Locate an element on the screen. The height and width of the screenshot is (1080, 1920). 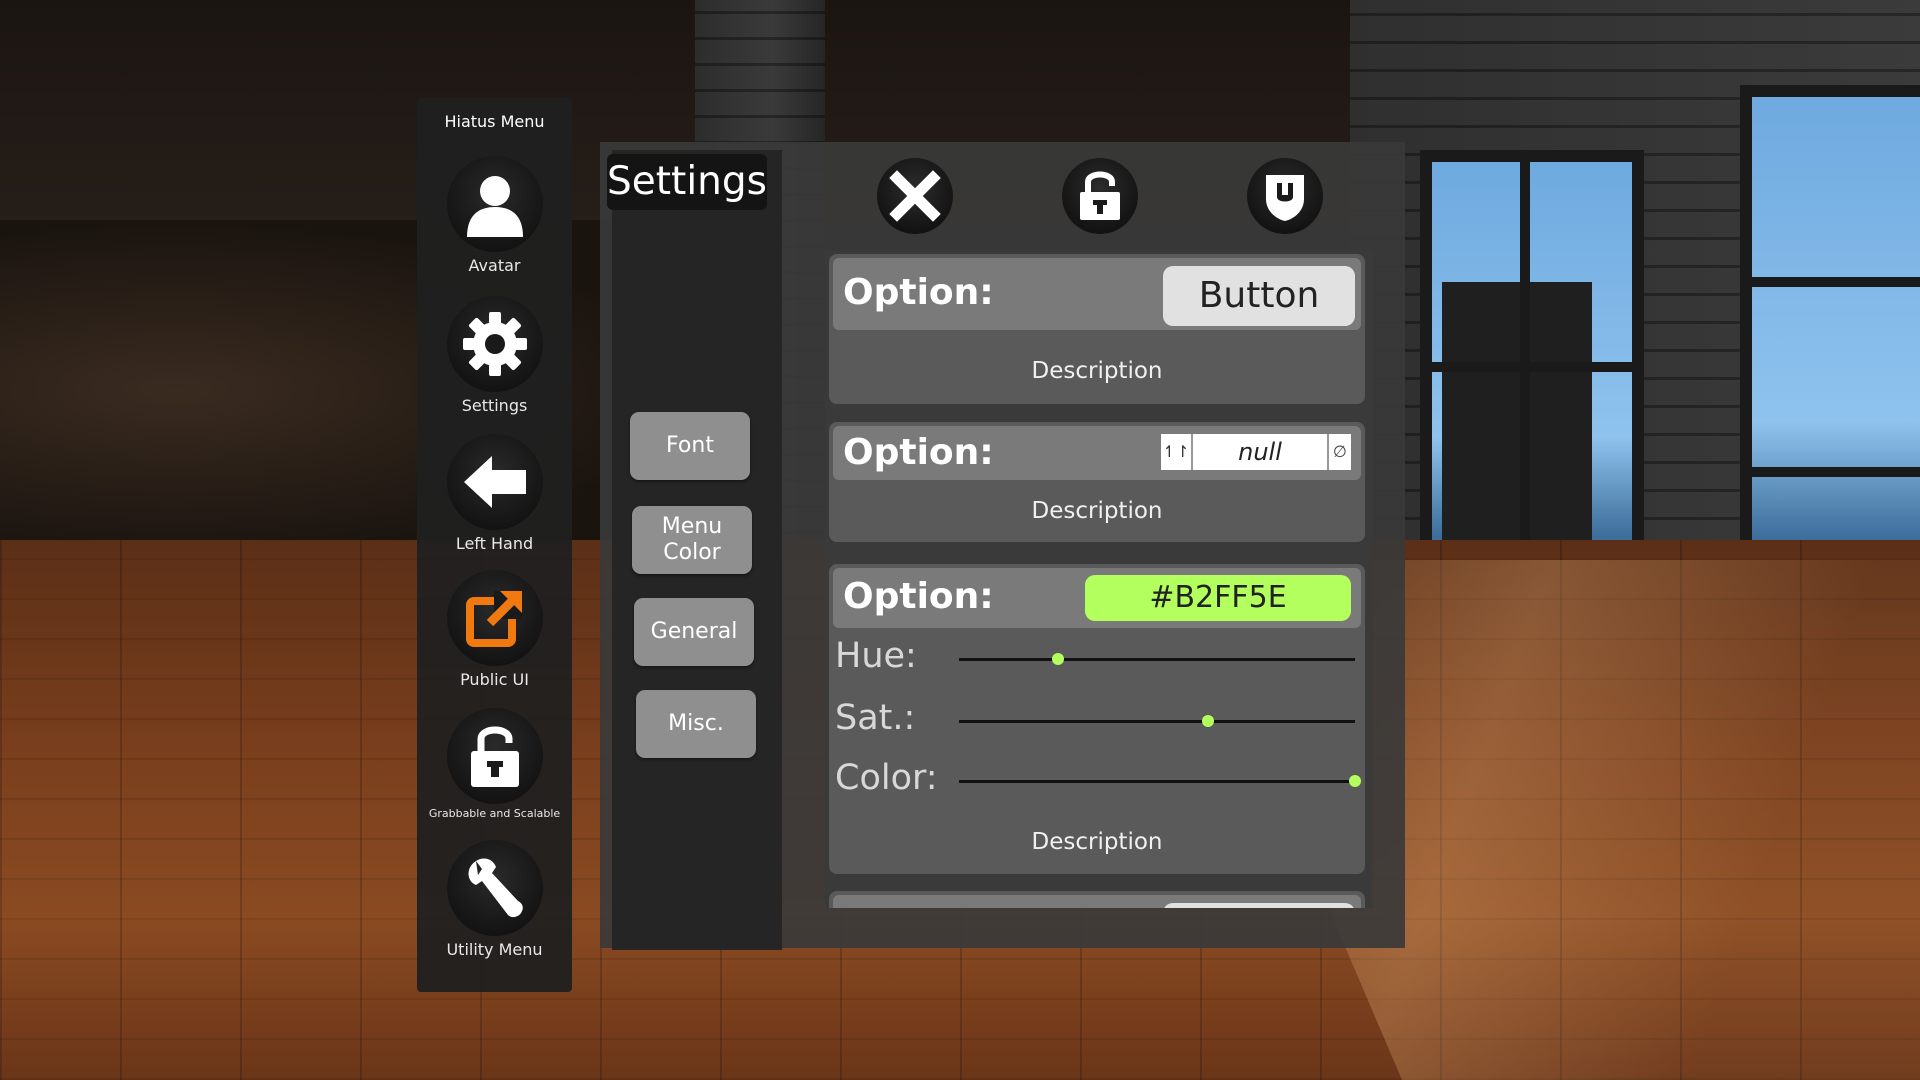
tab-font: Font is located at coordinates (690, 446).